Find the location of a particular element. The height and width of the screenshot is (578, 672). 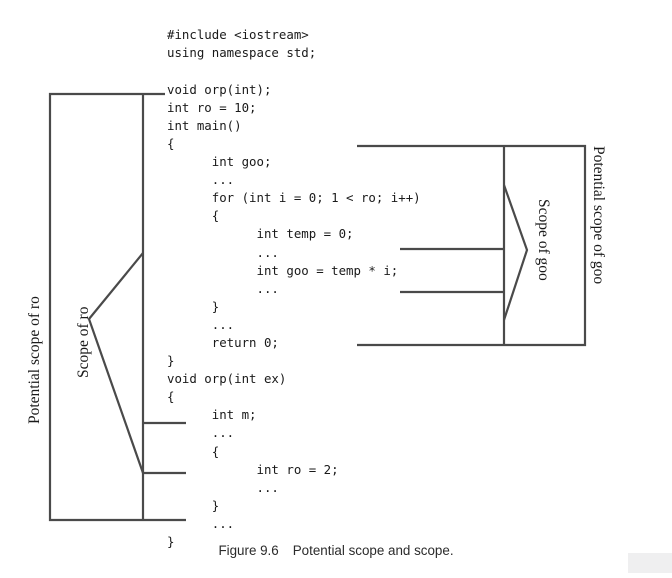

figure-number: Figure 9.6 is located at coordinates (248, 550).